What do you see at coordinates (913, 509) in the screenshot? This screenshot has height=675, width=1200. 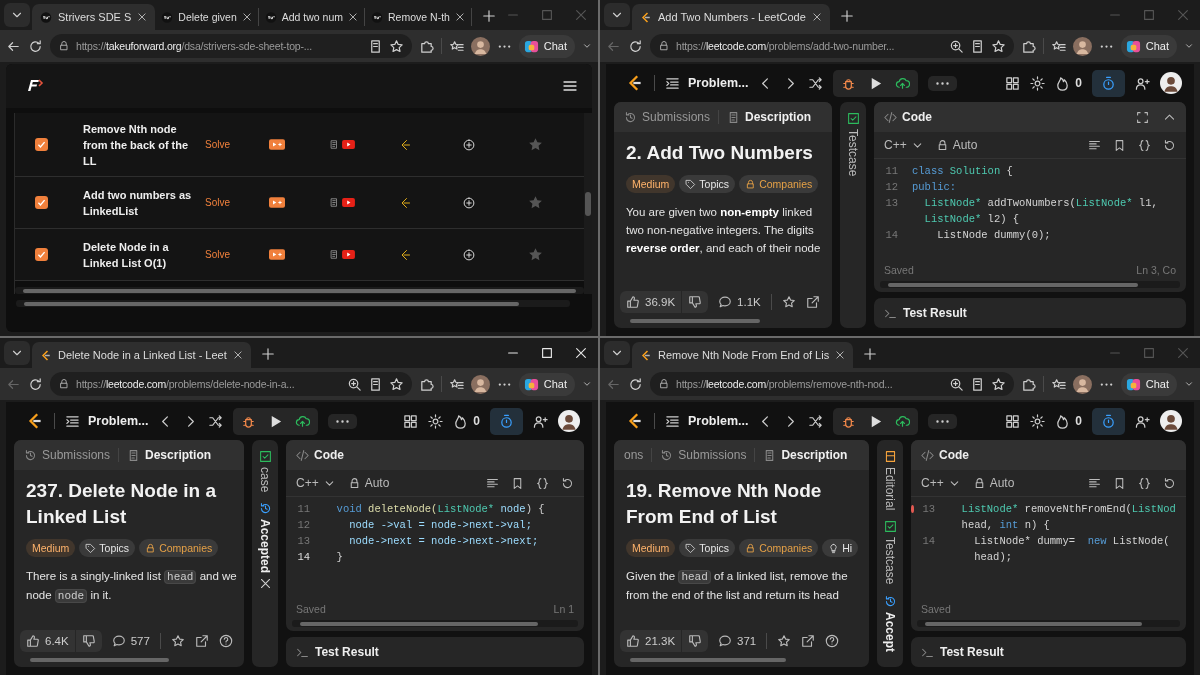 I see `breakpoint-dot` at bounding box center [913, 509].